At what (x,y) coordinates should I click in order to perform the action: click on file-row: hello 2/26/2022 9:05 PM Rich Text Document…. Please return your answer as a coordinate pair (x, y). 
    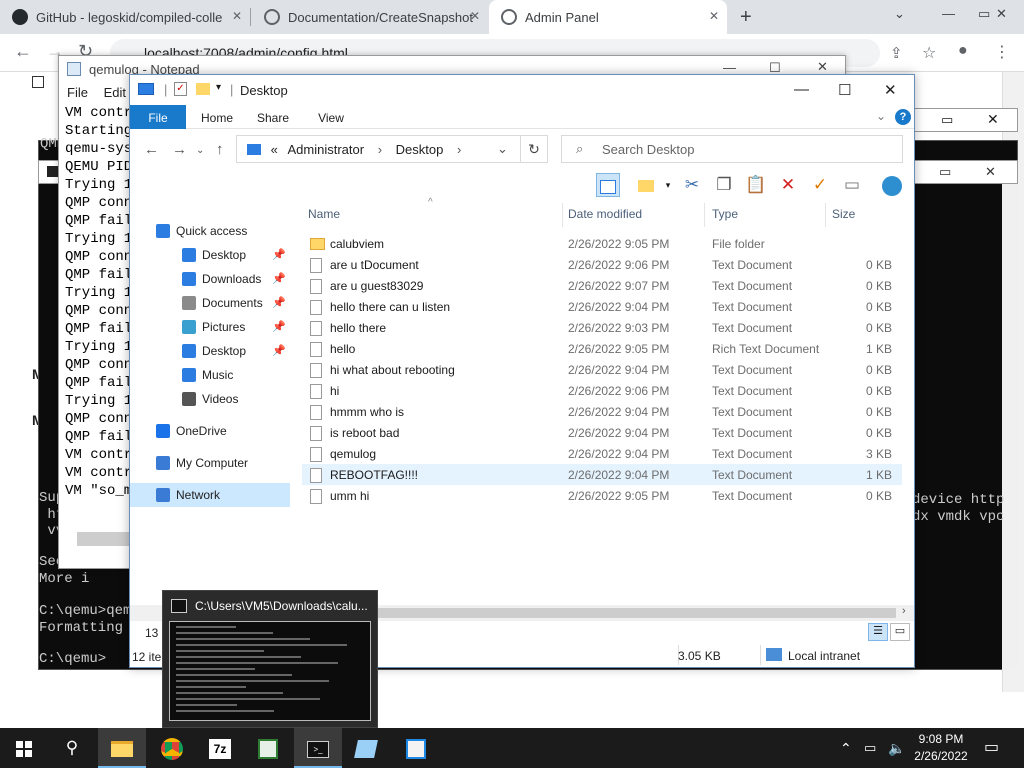
    Looking at the image, I should click on (602, 348).